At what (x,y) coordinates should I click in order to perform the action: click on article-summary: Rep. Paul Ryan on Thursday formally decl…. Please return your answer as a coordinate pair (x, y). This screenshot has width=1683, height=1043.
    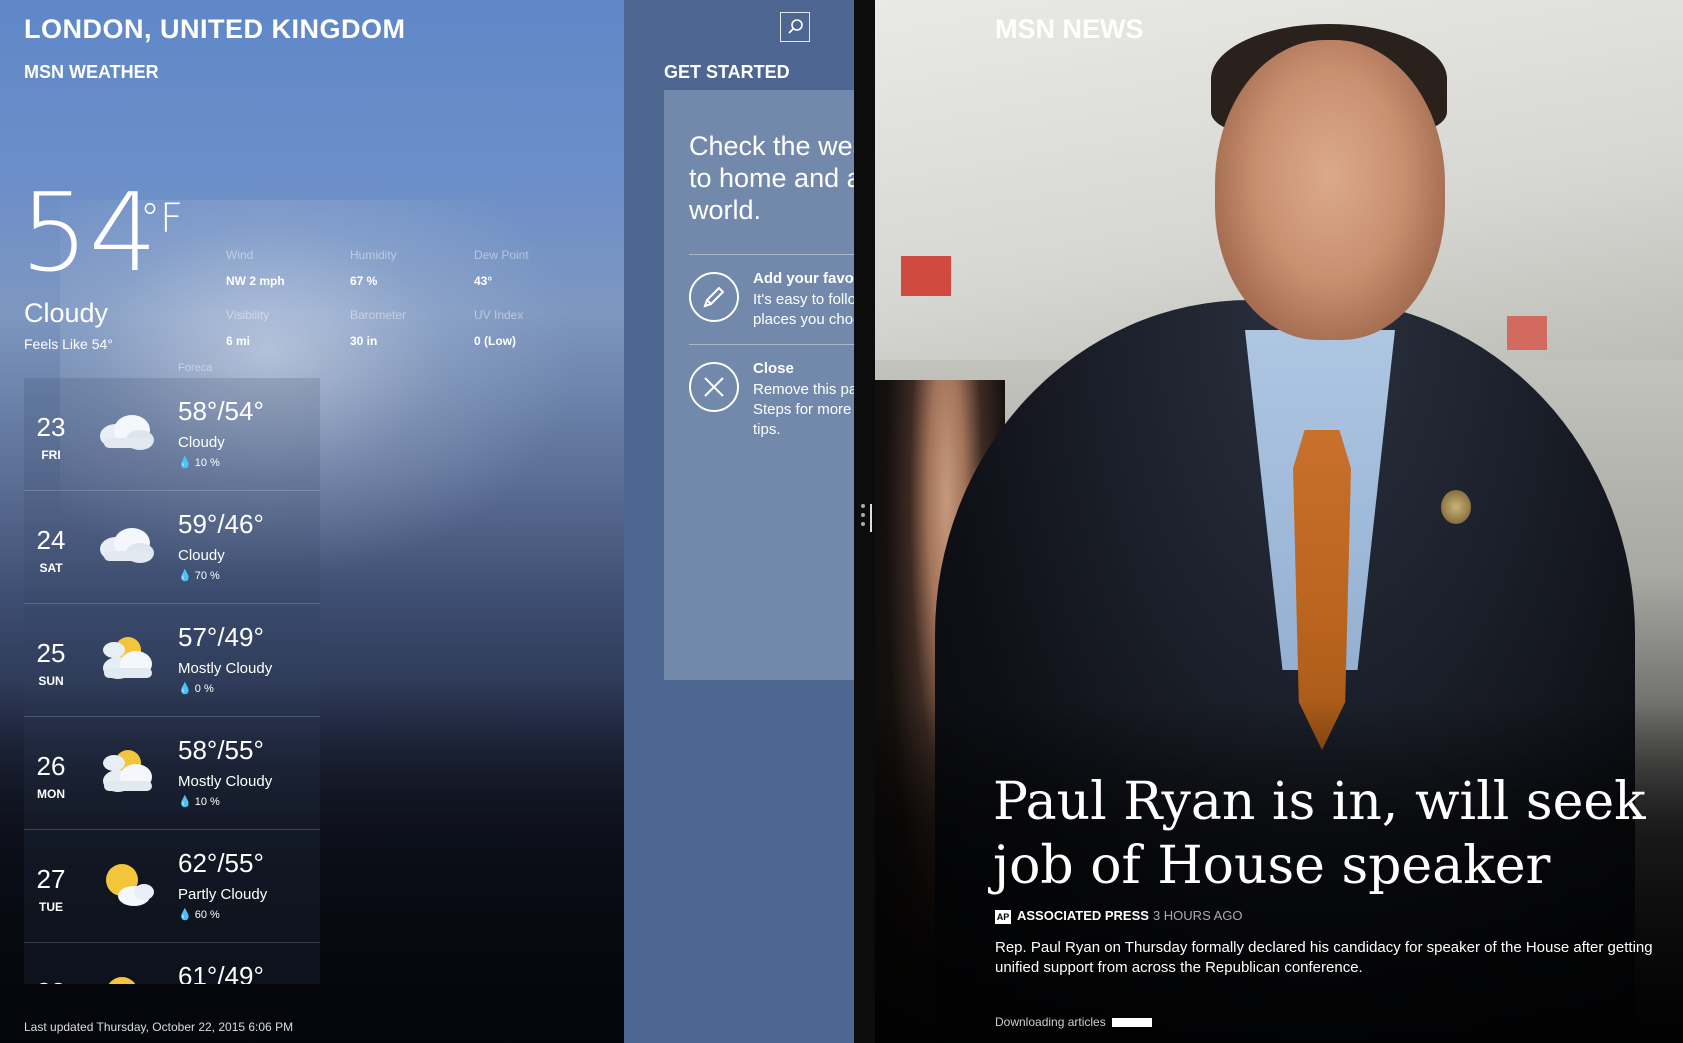
    Looking at the image, I should click on (1330, 958).